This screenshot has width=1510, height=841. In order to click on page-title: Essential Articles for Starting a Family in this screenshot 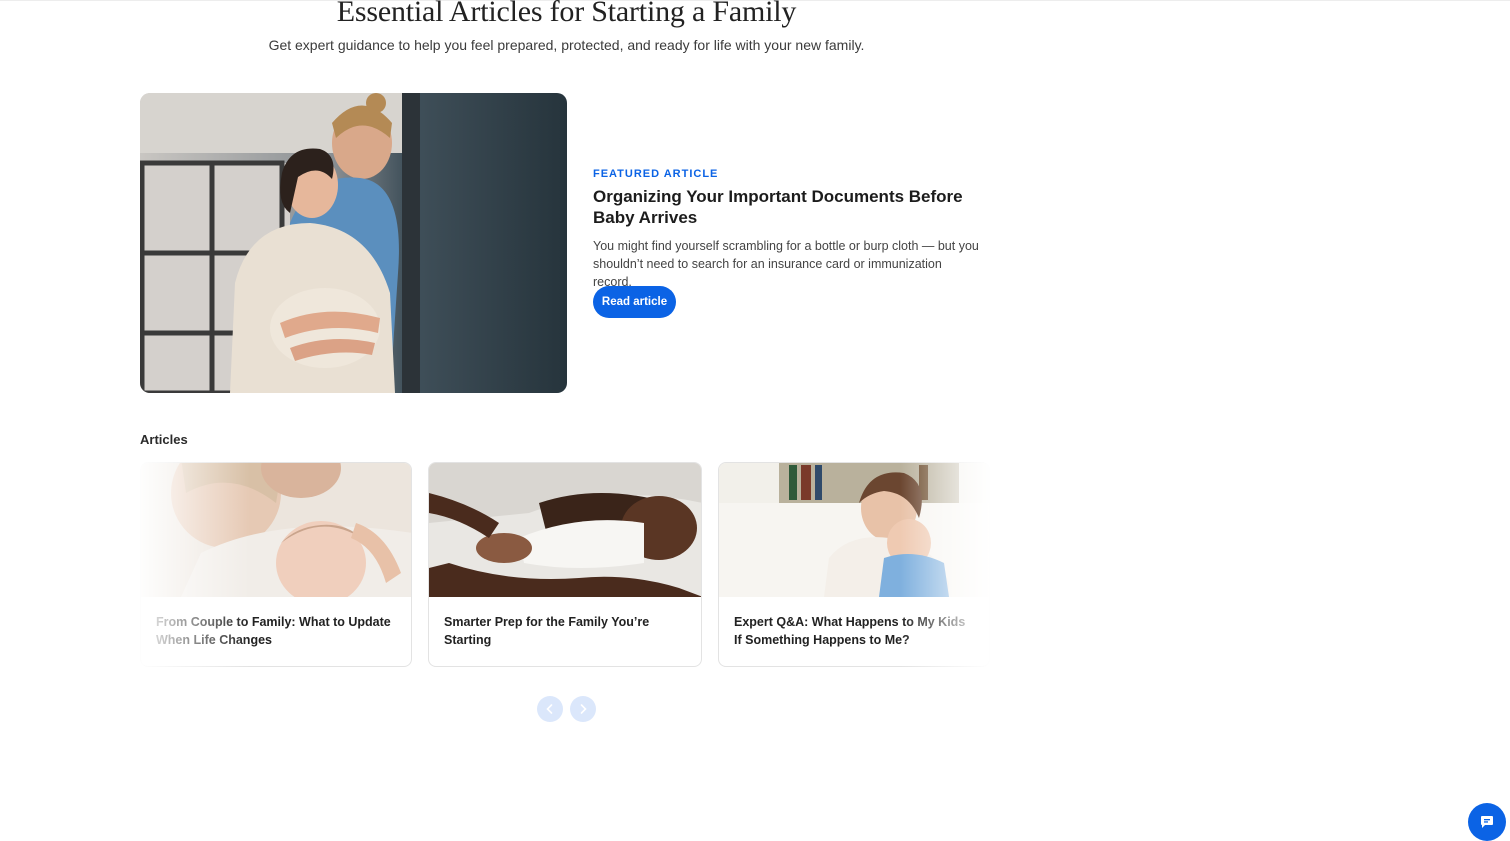, I will do `click(566, 14)`.